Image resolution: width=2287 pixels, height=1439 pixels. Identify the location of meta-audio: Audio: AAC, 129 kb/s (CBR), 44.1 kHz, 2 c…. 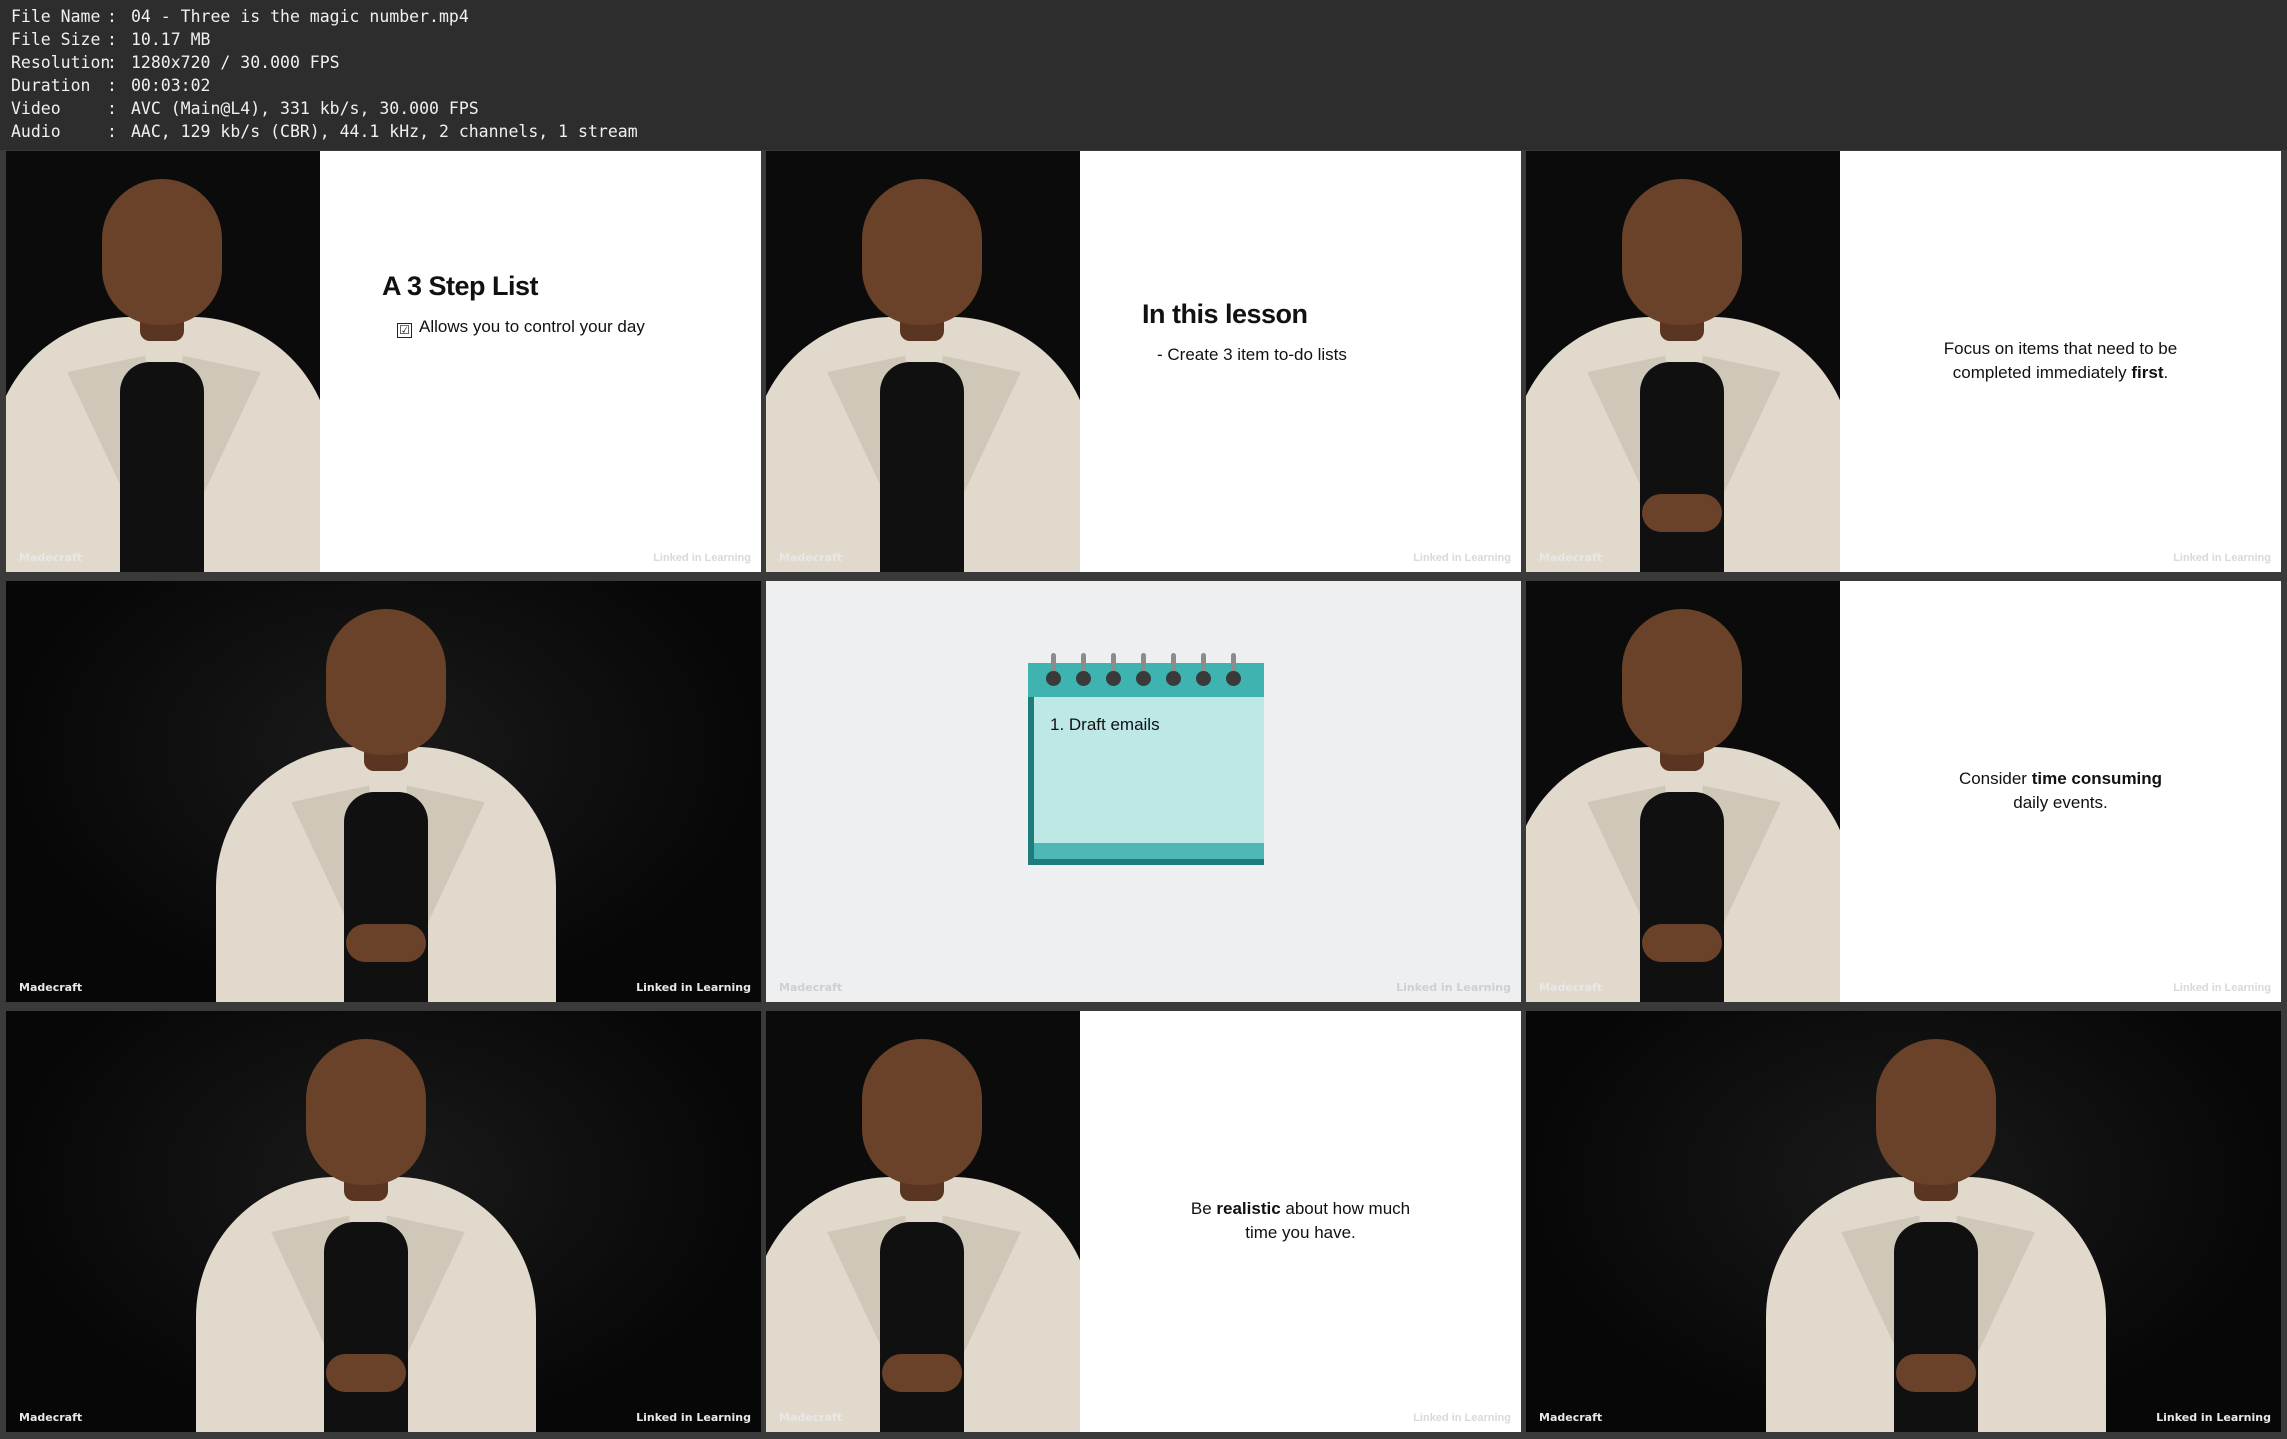
(324, 131).